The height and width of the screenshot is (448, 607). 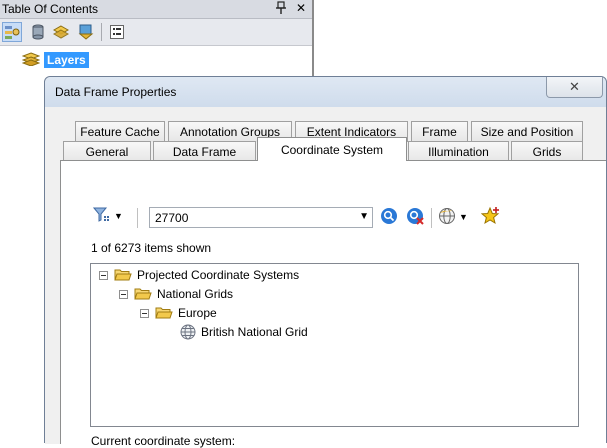 I want to click on search-combo: ▼, so click(x=261, y=217).